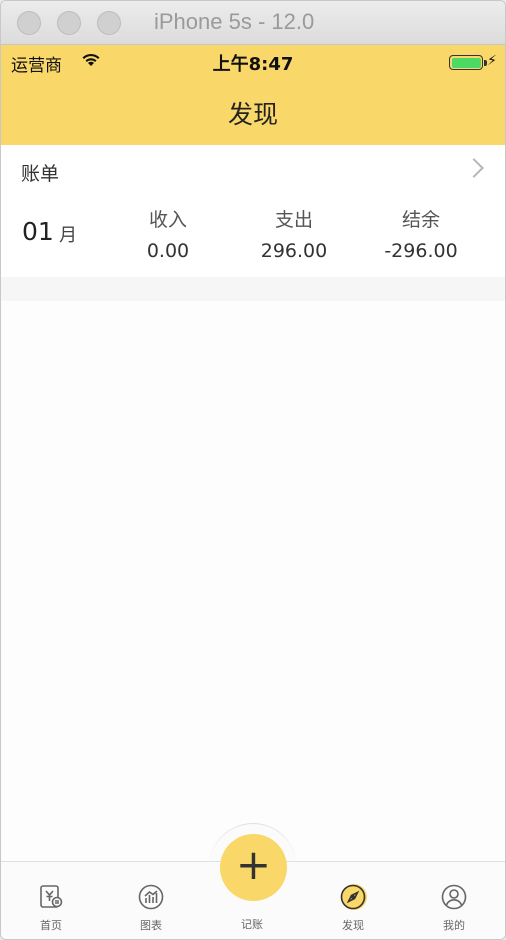 Image resolution: width=506 pixels, height=940 pixels. Describe the element at coordinates (454, 925) in the screenshot. I see `tab-profile-label: 我的` at that location.